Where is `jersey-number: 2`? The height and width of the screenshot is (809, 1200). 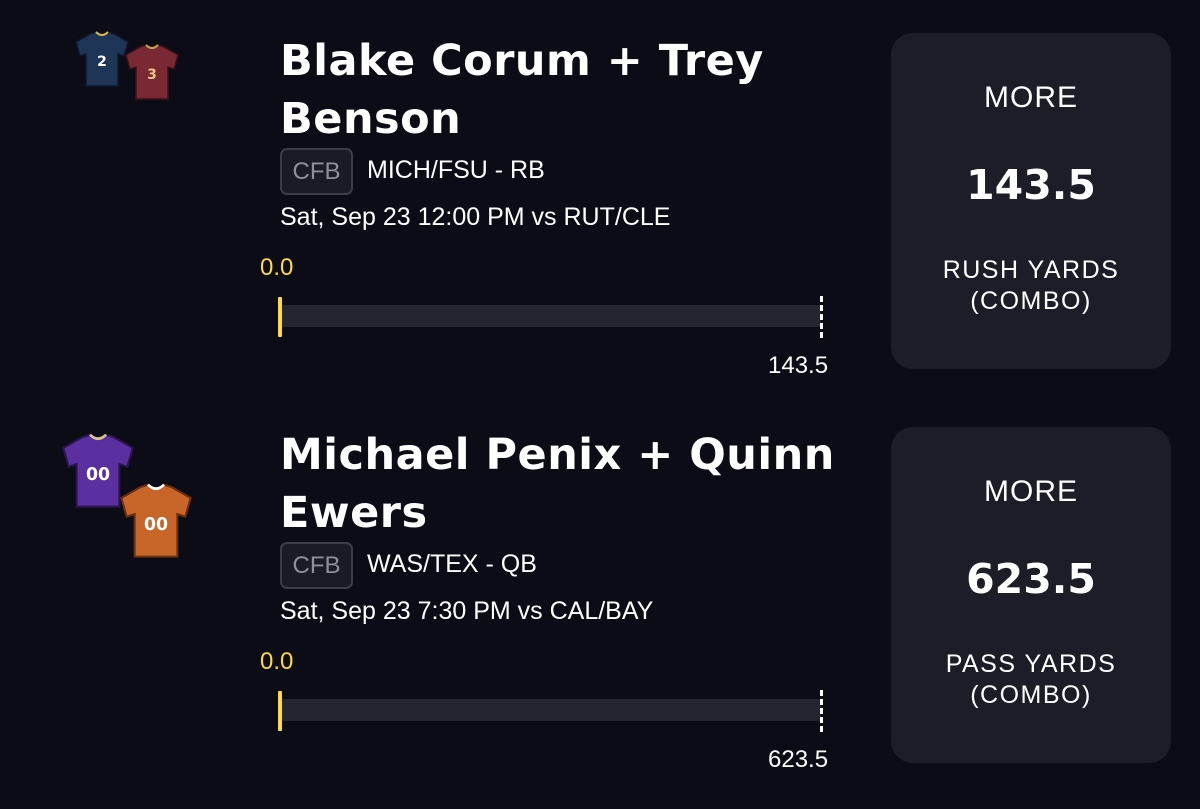
jersey-number: 2 is located at coordinates (102, 62).